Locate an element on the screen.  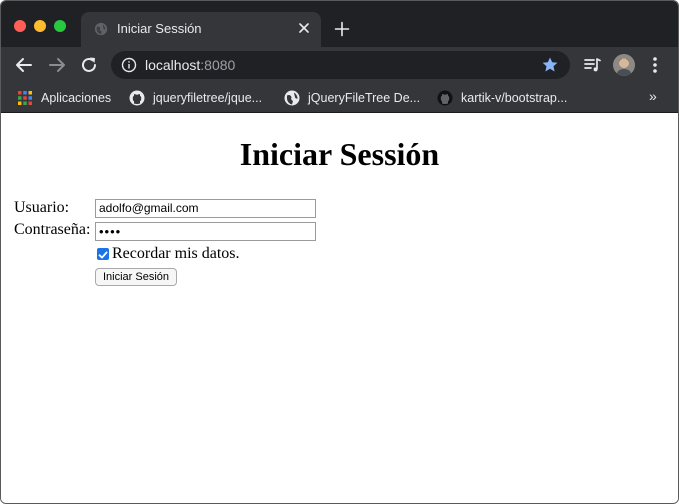
url-port: :8080 is located at coordinates (218, 65).